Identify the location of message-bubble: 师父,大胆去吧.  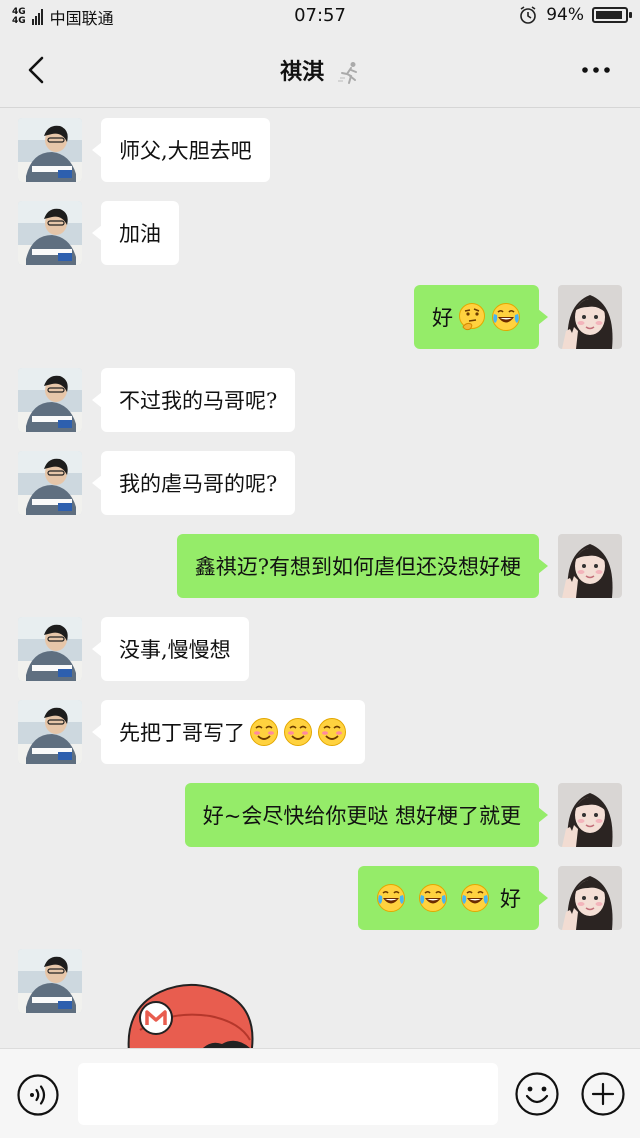
(181, 150).